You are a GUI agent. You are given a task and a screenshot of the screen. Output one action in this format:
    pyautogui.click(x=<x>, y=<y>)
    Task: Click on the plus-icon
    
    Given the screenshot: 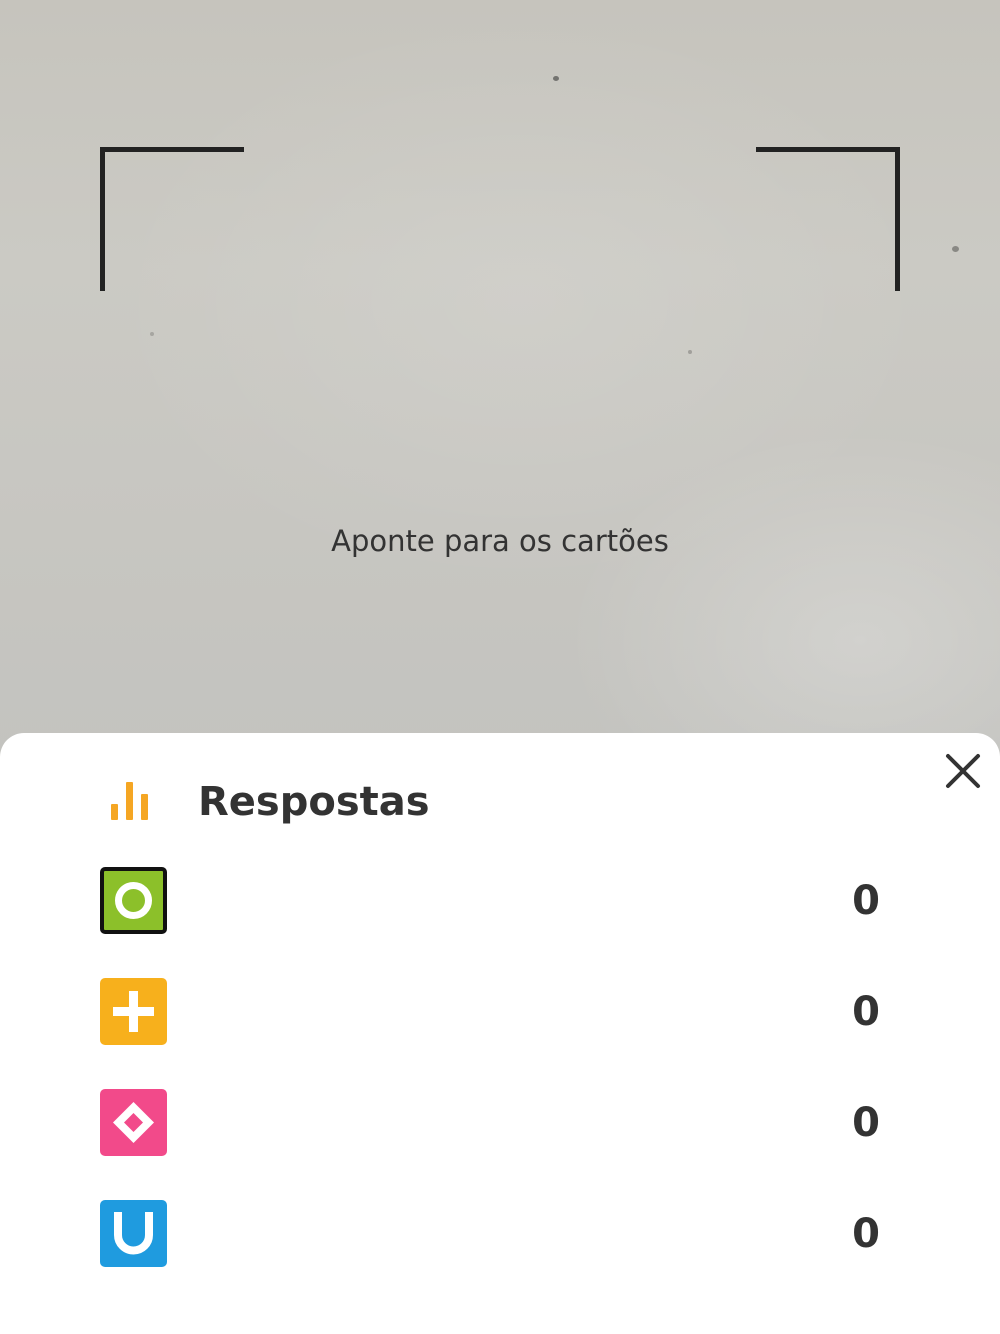 What is the action you would take?
    pyautogui.click(x=133, y=1011)
    